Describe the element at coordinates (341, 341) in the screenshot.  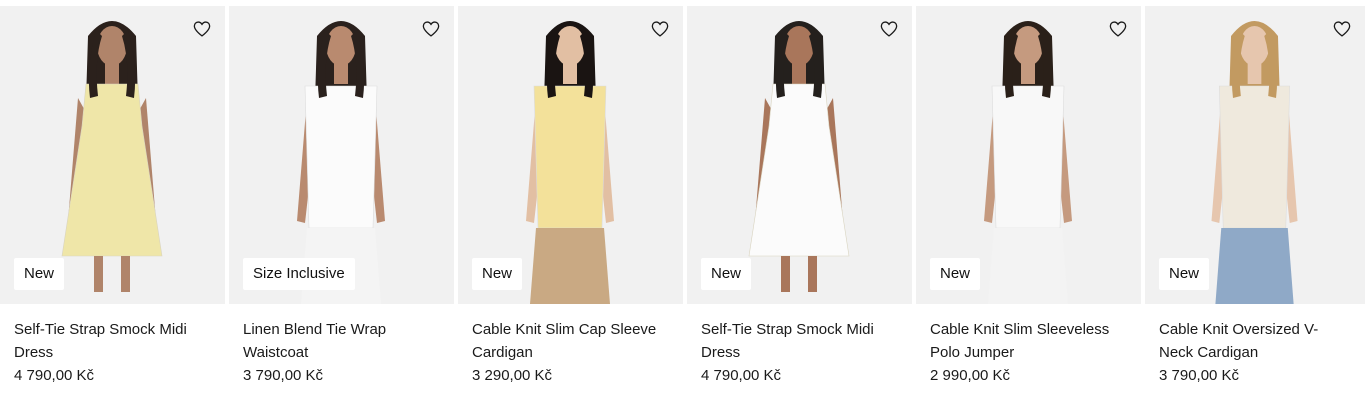
I see `product-name: Linen Blend Tie Wrap Waistcoat` at that location.